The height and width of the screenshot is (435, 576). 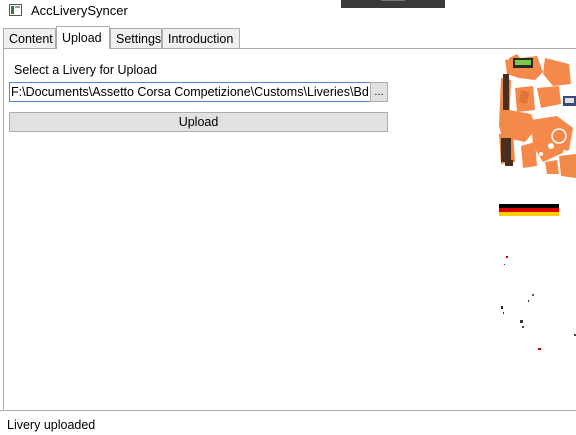 I want to click on window-title: AccLiverySyncer, so click(x=79, y=10).